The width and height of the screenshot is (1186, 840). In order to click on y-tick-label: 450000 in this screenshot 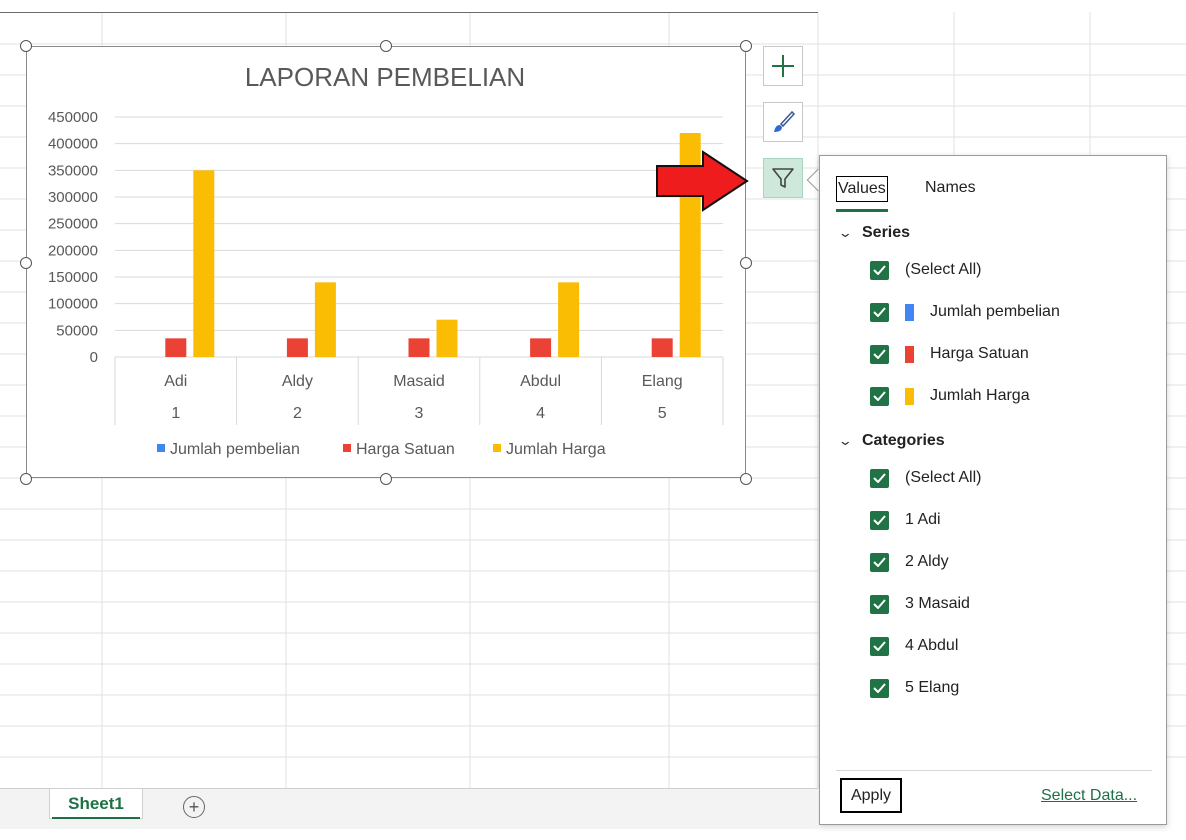, I will do `click(73, 117)`.